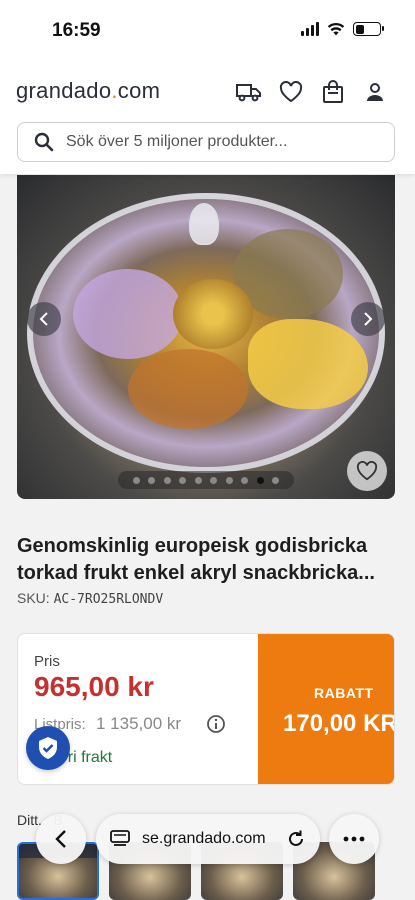 This screenshot has height=900, width=415. What do you see at coordinates (339, 723) in the screenshot?
I see `discount-value: 170,00 KR` at bounding box center [339, 723].